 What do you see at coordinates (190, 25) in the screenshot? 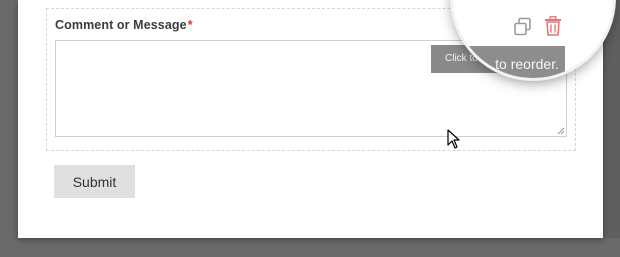
I see `required-asterisk: *` at bounding box center [190, 25].